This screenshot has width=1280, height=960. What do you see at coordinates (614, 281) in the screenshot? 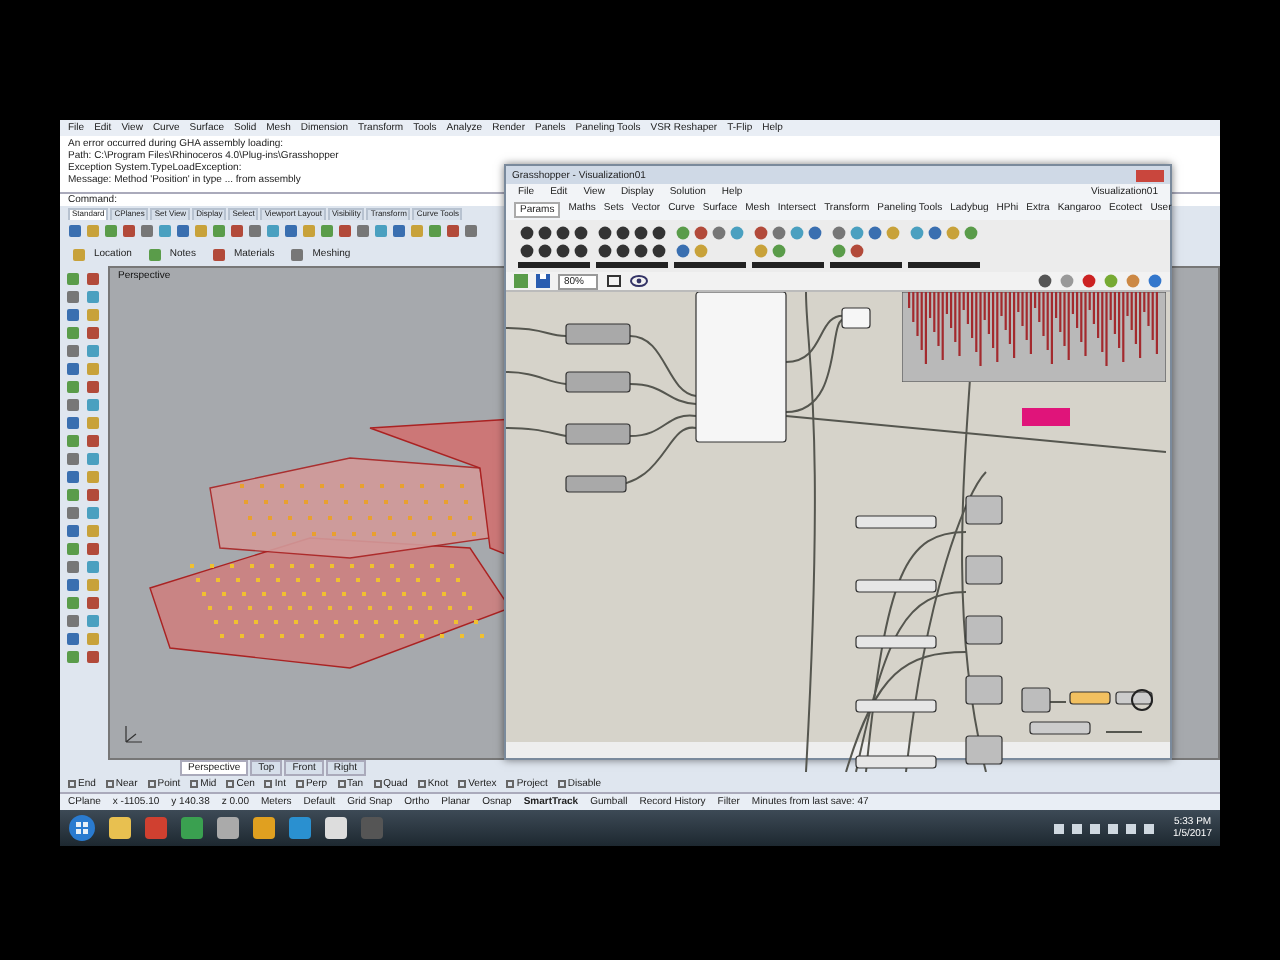
I see `zoom-extents-icon` at bounding box center [614, 281].